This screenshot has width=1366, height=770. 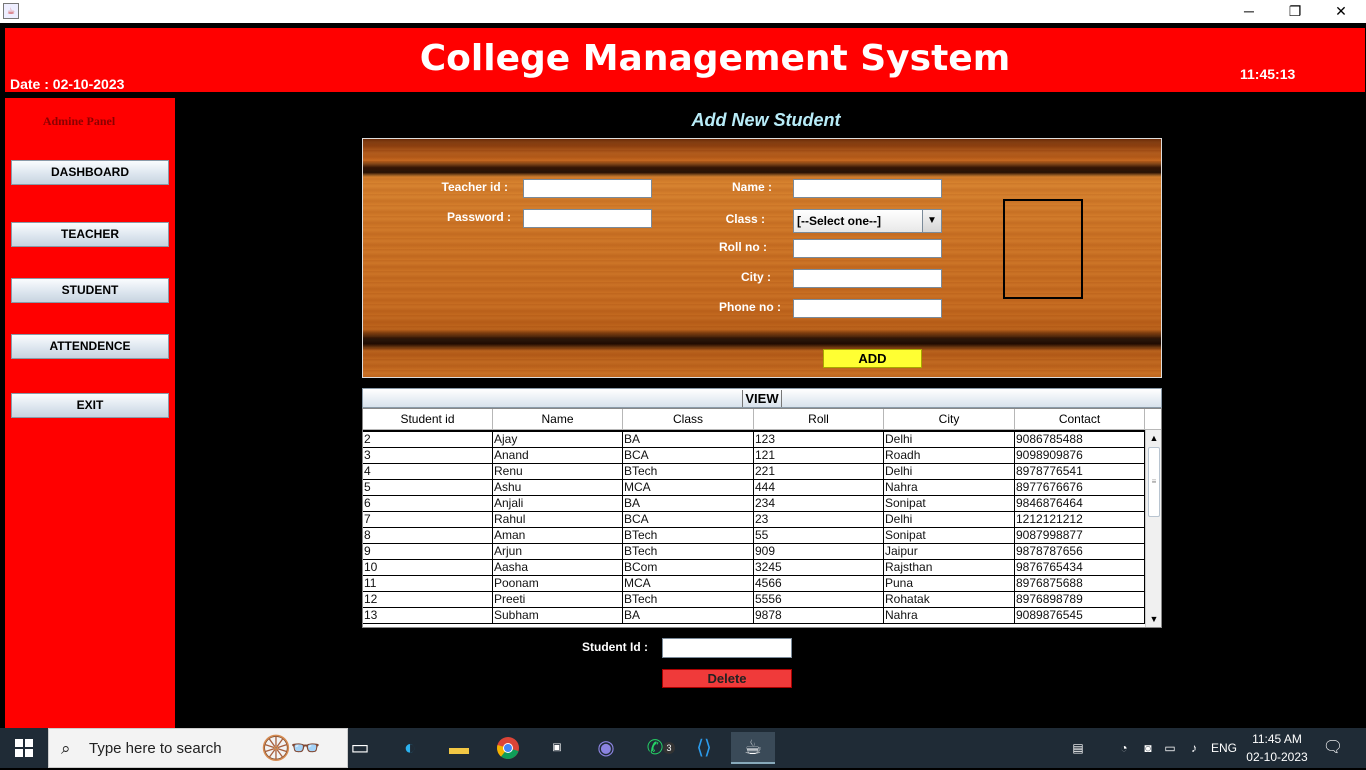 I want to click on col-student-id: Student id, so click(x=428, y=419).